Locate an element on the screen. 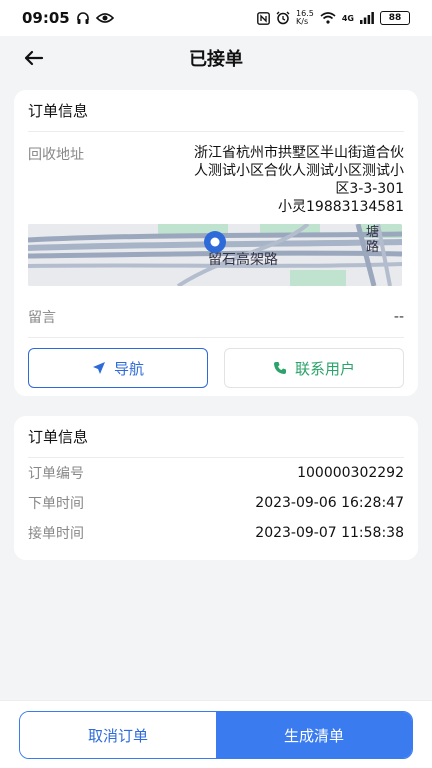 Image resolution: width=432 pixels, height=768 pixels. bottom-action-bar: 取消订单 生成清单 is located at coordinates (216, 734).